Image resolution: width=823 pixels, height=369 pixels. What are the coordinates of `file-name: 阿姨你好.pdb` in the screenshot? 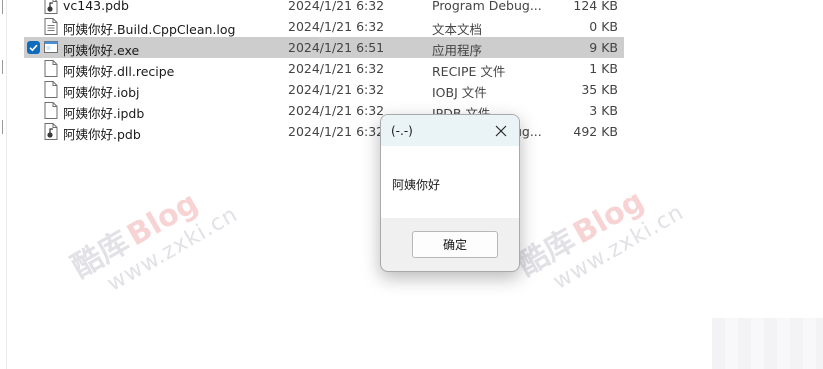 It's located at (102, 134).